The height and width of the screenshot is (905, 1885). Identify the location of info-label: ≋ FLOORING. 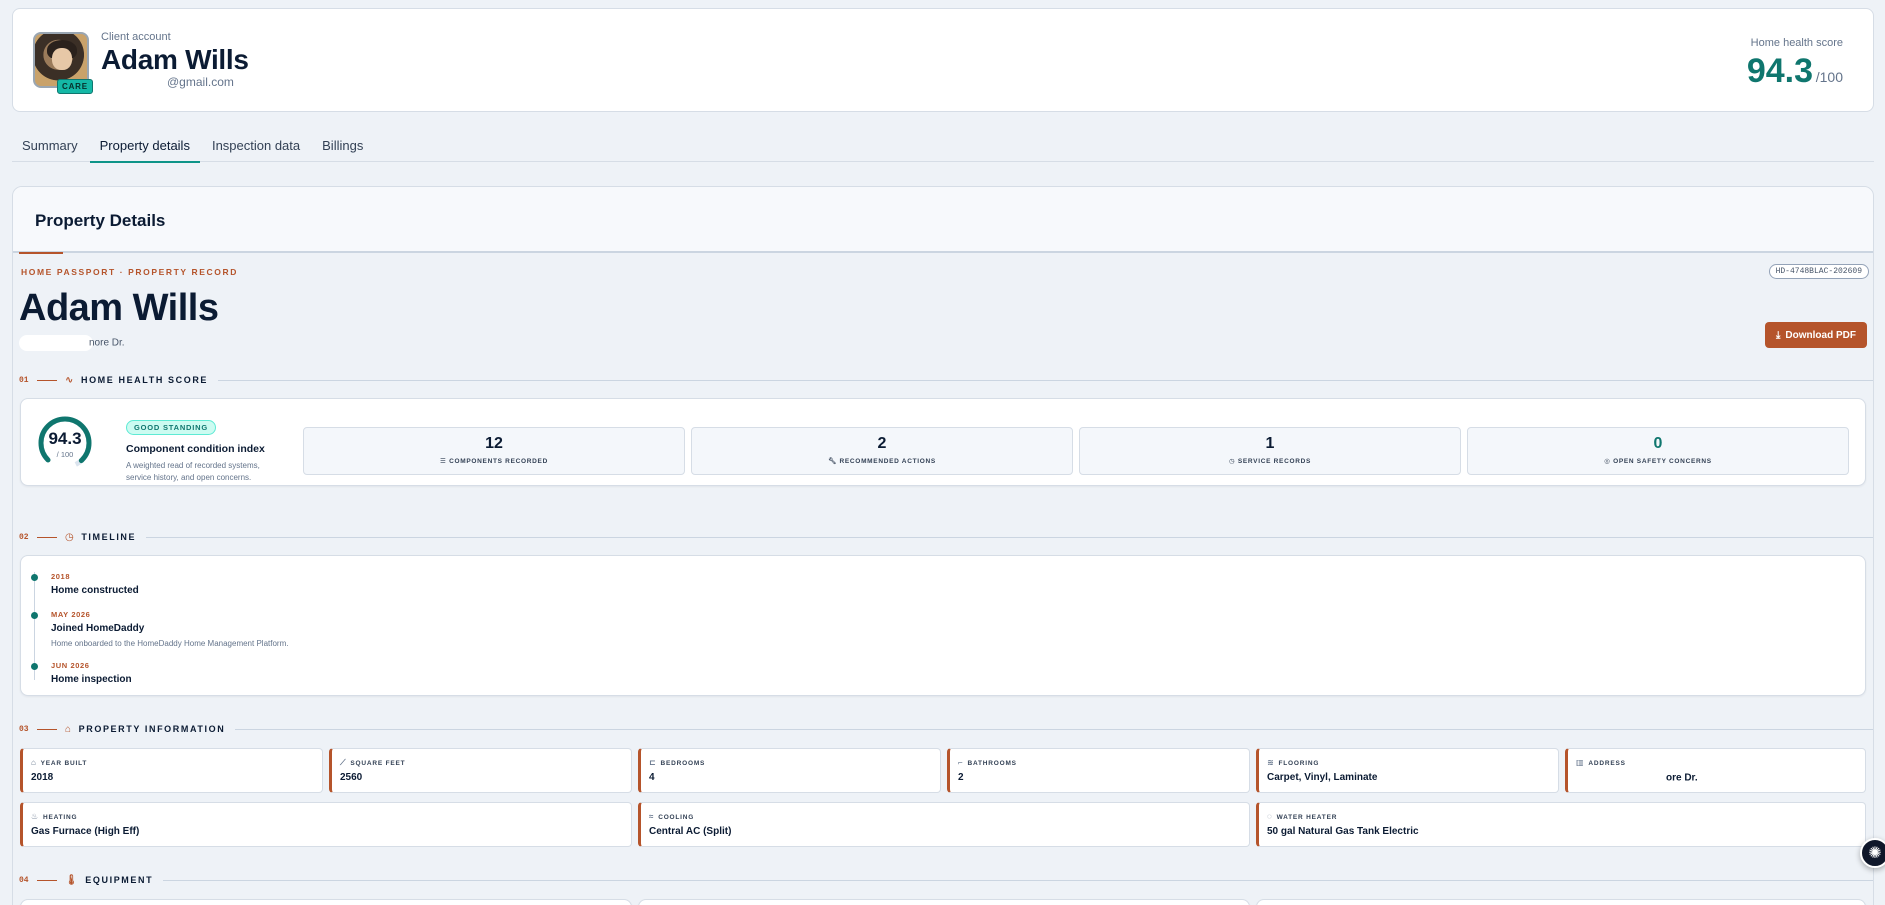
(1293, 762).